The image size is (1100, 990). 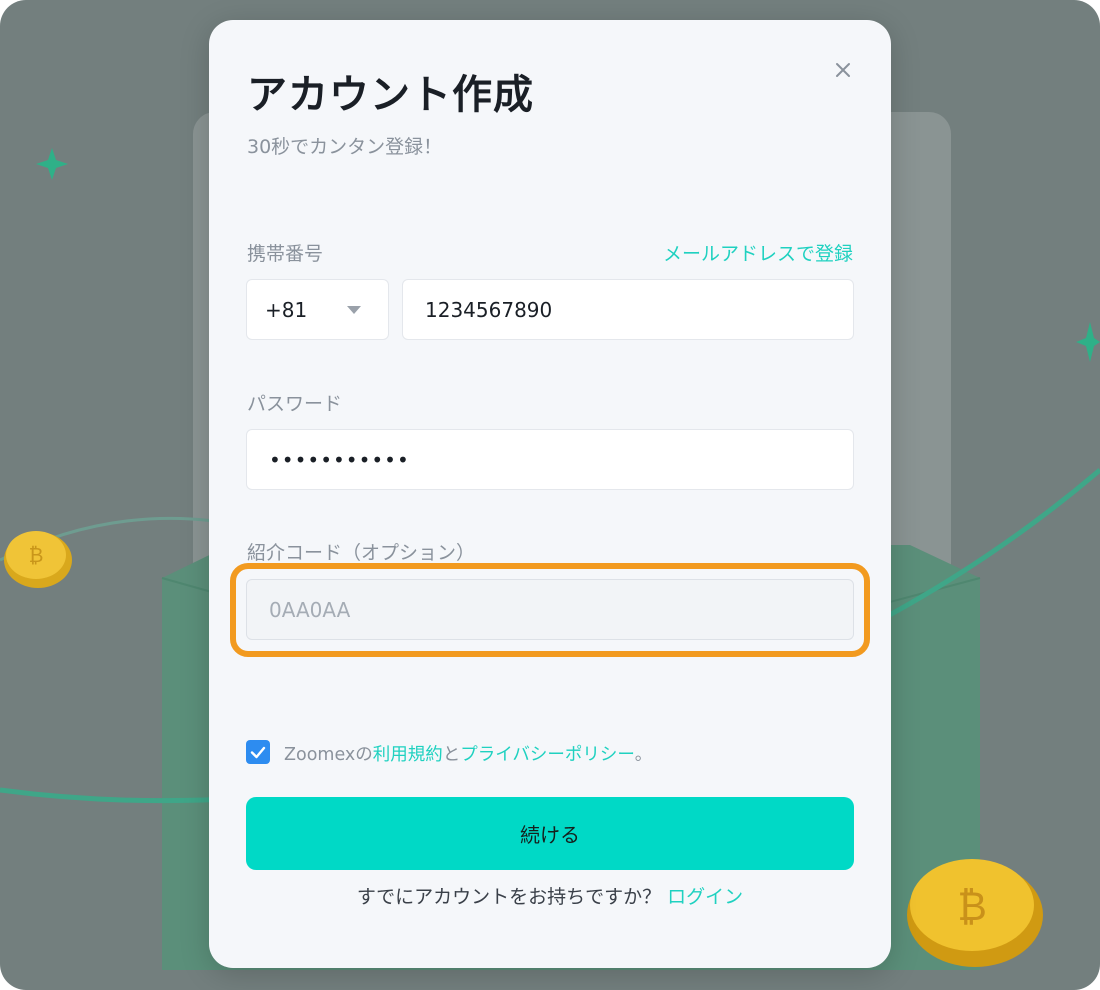 I want to click on close-button, so click(x=843, y=70).